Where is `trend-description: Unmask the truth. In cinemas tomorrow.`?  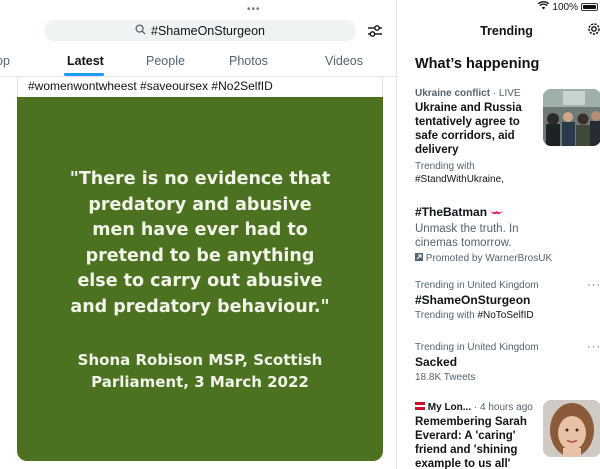
trend-description: Unmask the truth. In cinemas tomorrow. is located at coordinates (467, 236).